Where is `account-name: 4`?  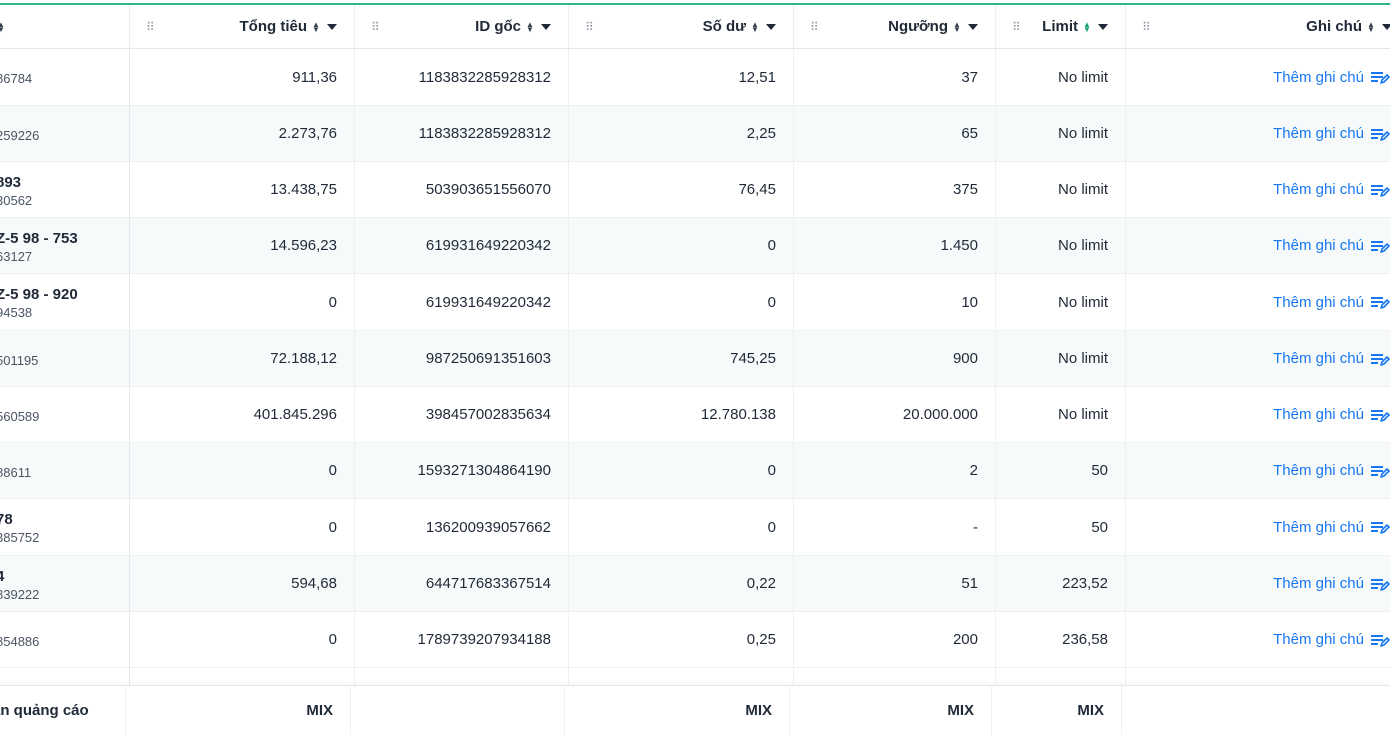 account-name: 4 is located at coordinates (19, 577).